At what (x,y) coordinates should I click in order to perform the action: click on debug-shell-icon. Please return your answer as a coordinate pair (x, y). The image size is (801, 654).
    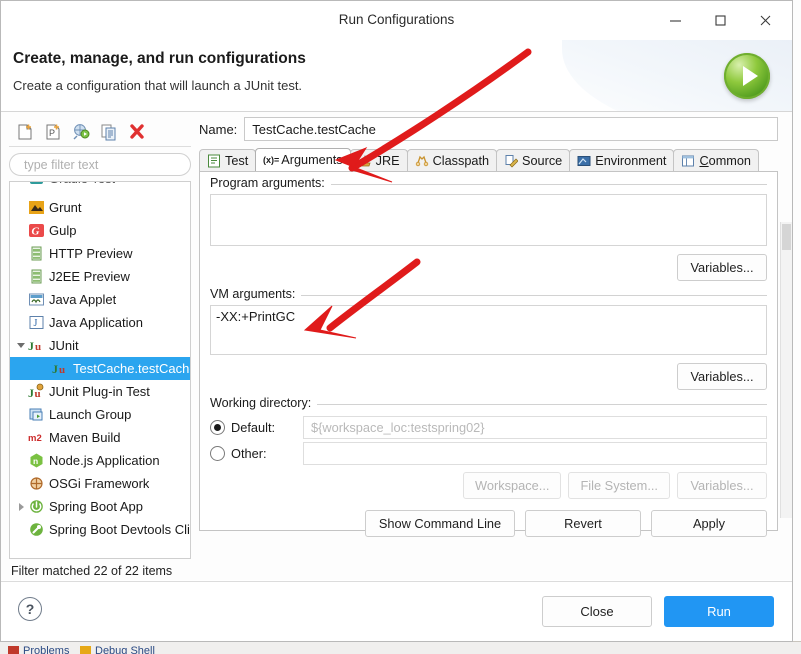
    Looking at the image, I should click on (85, 650).